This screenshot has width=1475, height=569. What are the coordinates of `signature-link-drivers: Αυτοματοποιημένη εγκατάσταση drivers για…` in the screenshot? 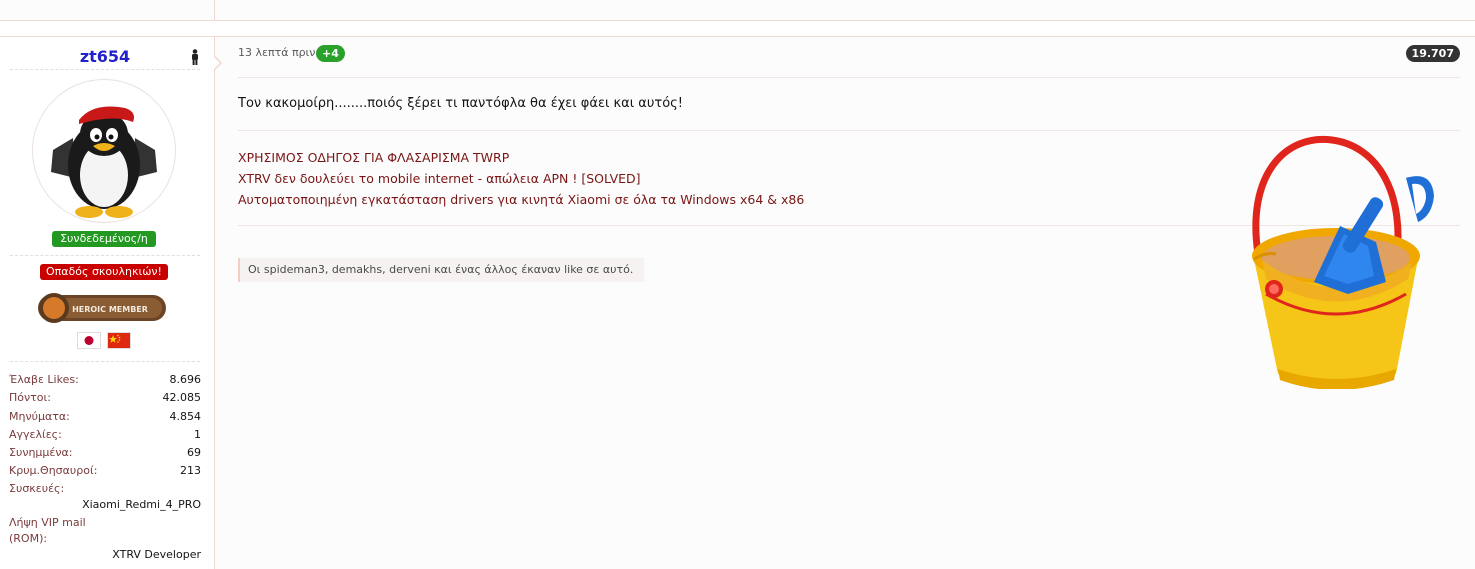 It's located at (521, 199).